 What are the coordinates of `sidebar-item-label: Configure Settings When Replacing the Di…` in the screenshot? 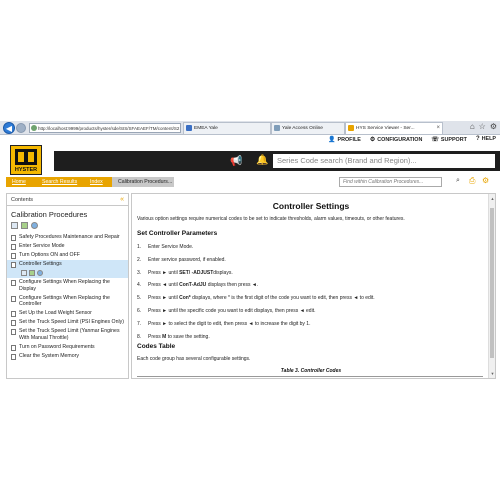 It's located at (64, 285).